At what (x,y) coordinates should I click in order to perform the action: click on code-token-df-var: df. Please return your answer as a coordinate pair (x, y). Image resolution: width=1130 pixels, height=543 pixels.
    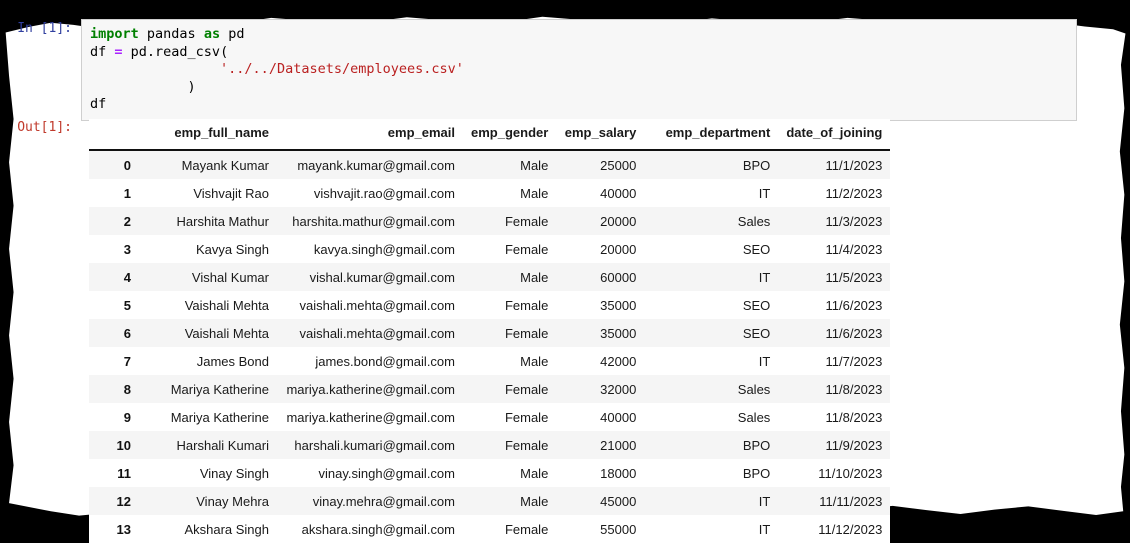
    Looking at the image, I should click on (102, 51).